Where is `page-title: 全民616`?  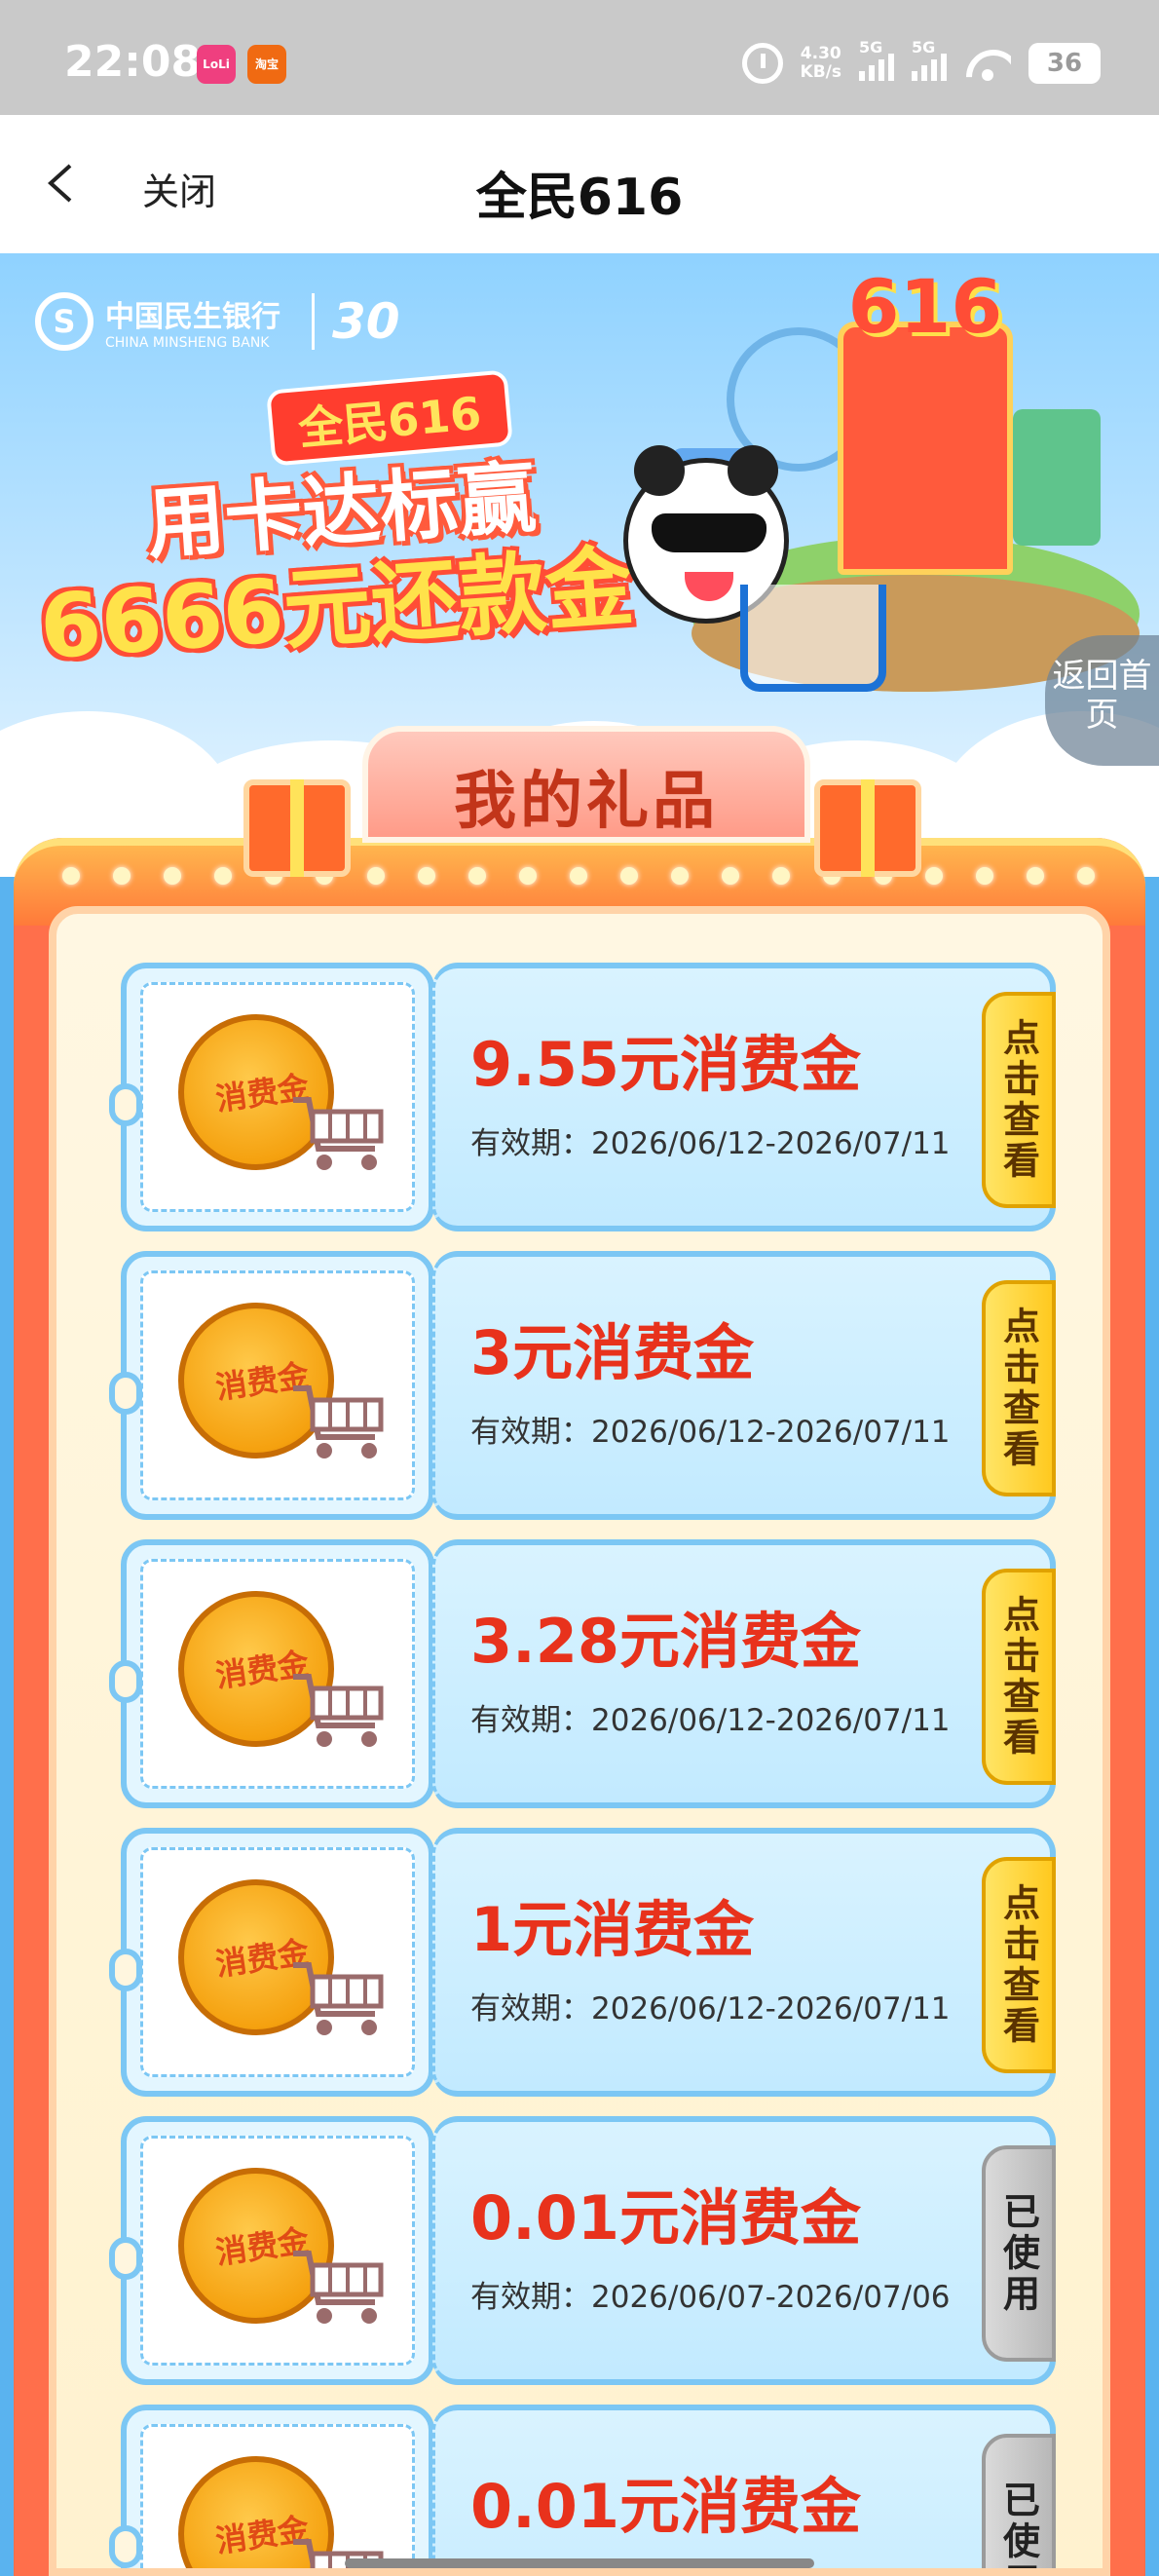 page-title: 全民616 is located at coordinates (579, 198).